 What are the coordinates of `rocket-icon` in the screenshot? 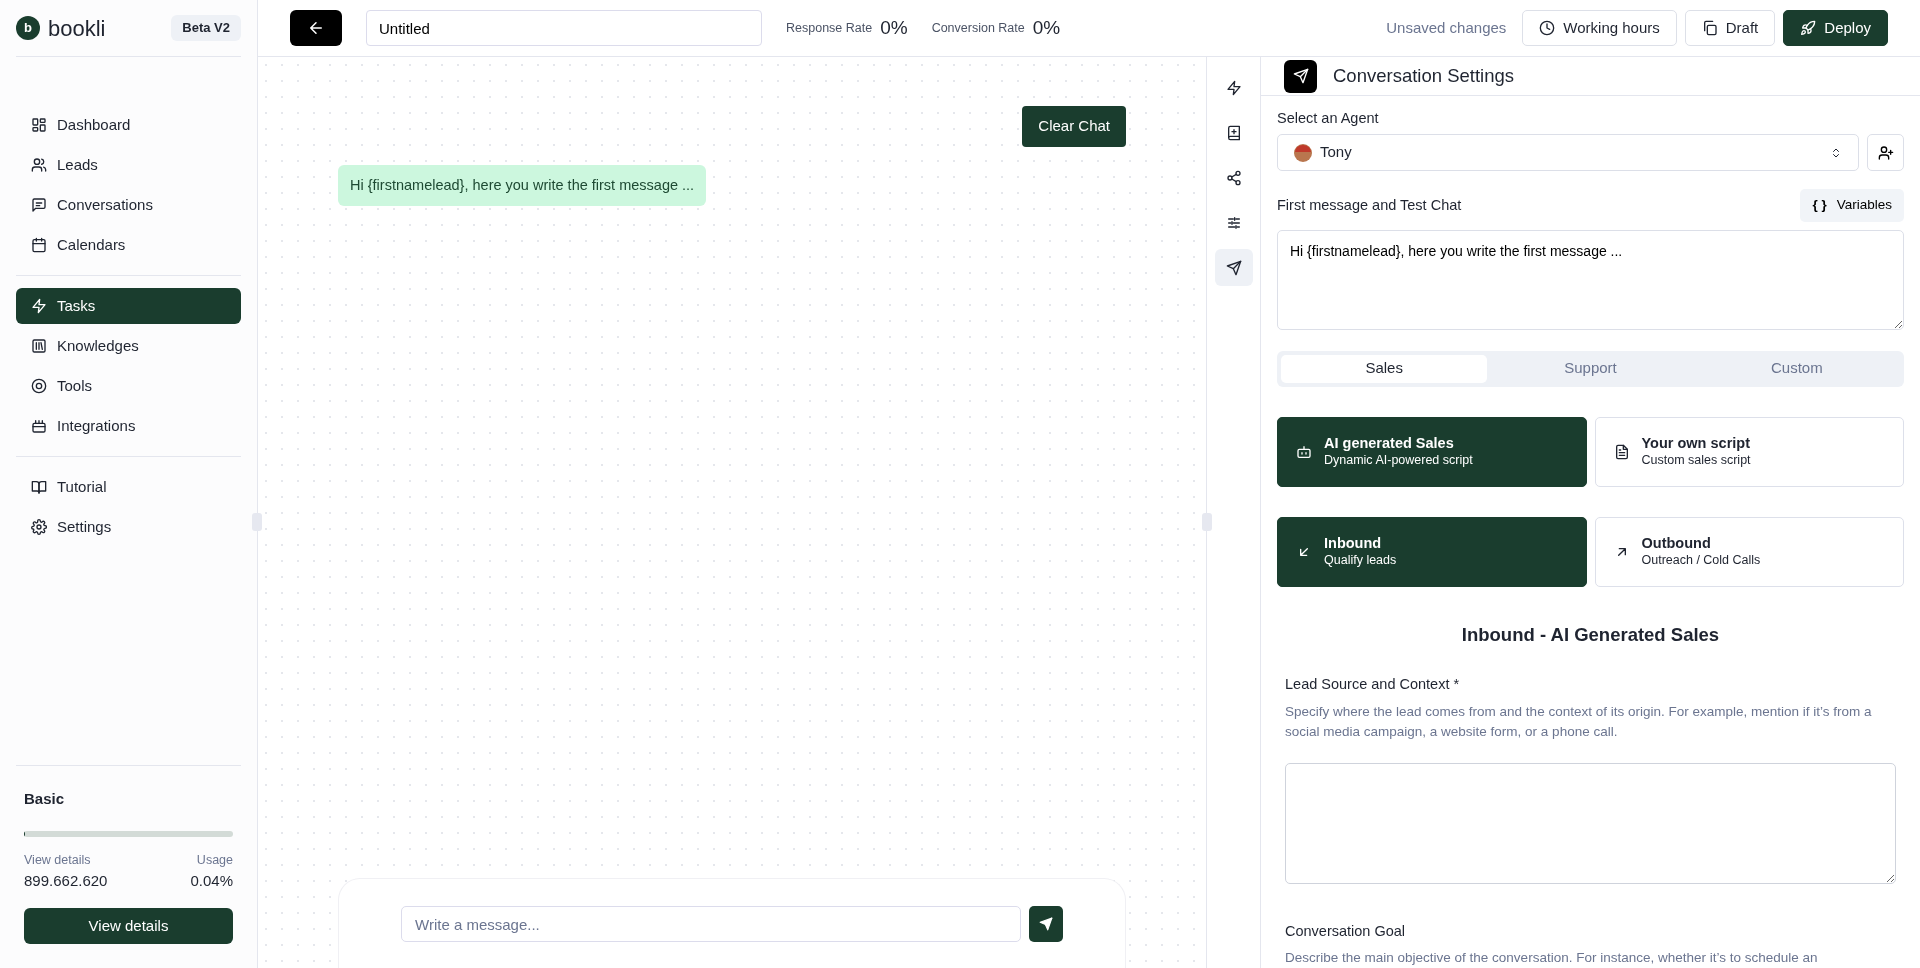 It's located at (1808, 28).